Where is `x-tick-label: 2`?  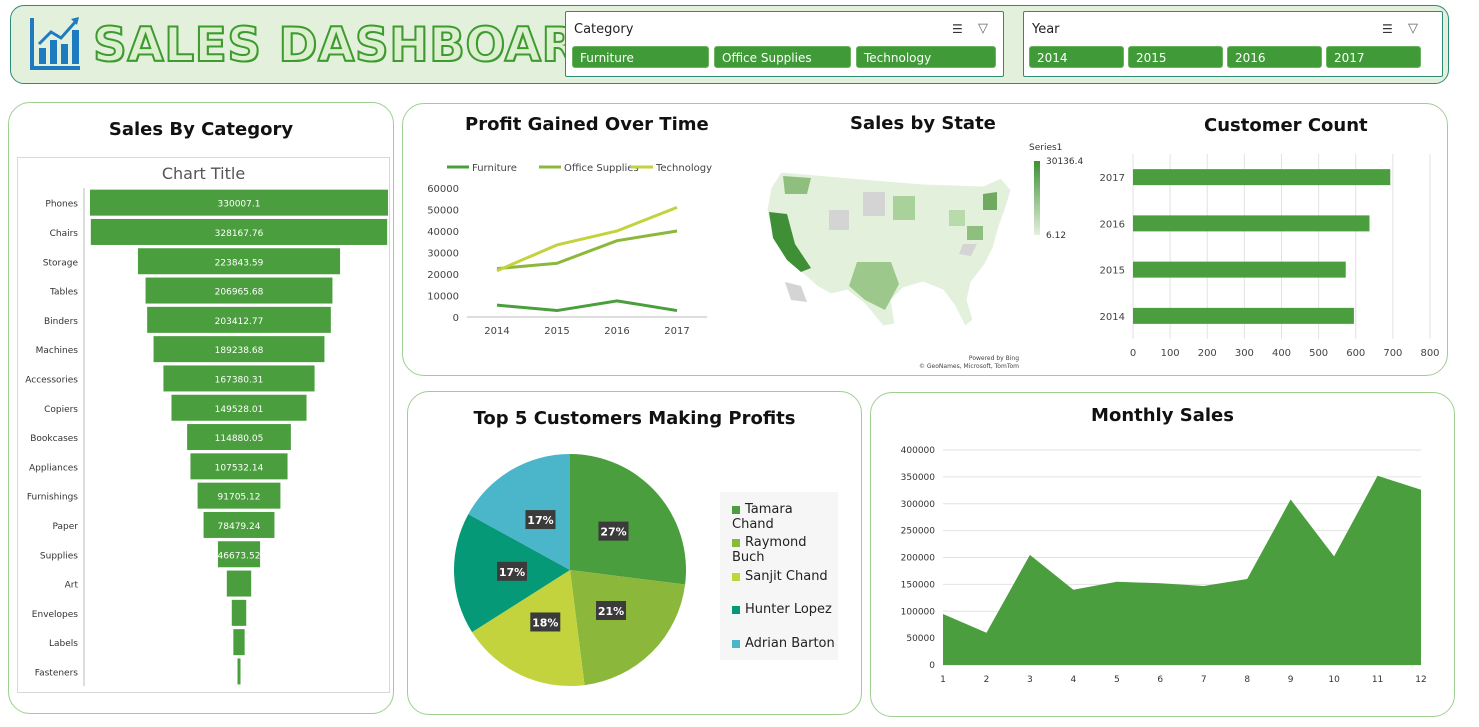
x-tick-label: 2 is located at coordinates (987, 680).